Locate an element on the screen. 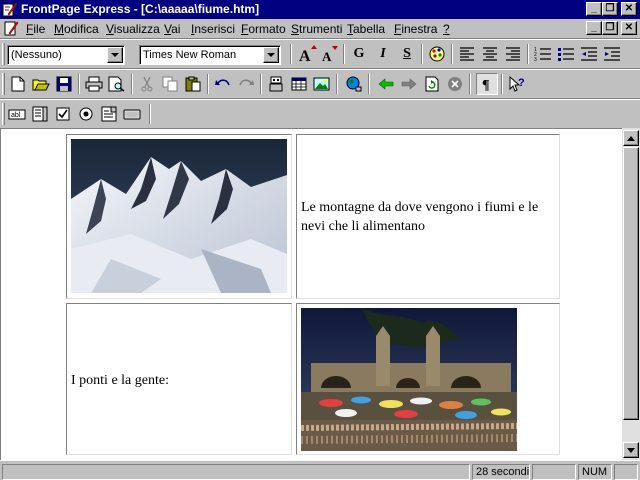  cut-button is located at coordinates (147, 84).